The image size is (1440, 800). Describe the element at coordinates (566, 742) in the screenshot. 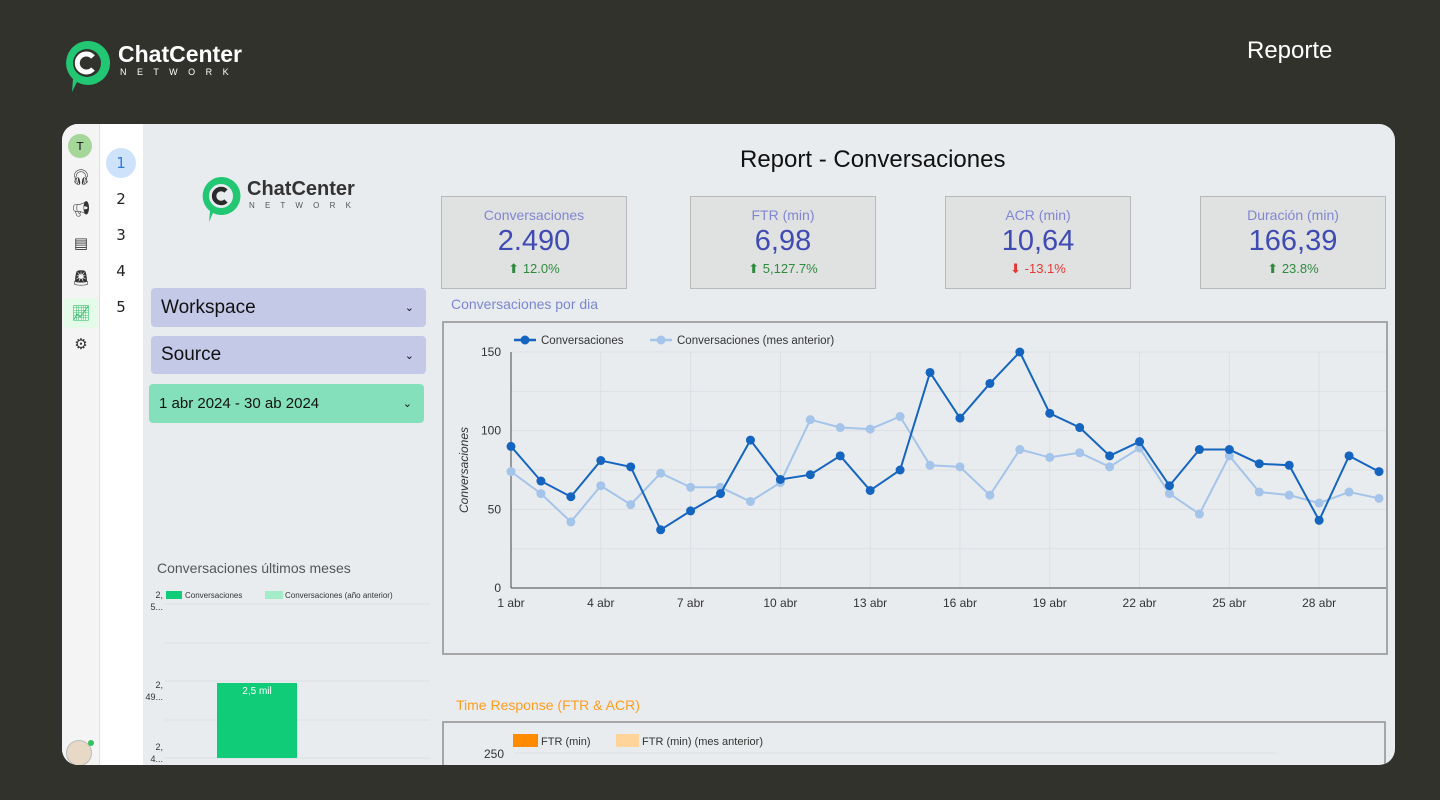

I see `legend-label: FTR (min)` at that location.